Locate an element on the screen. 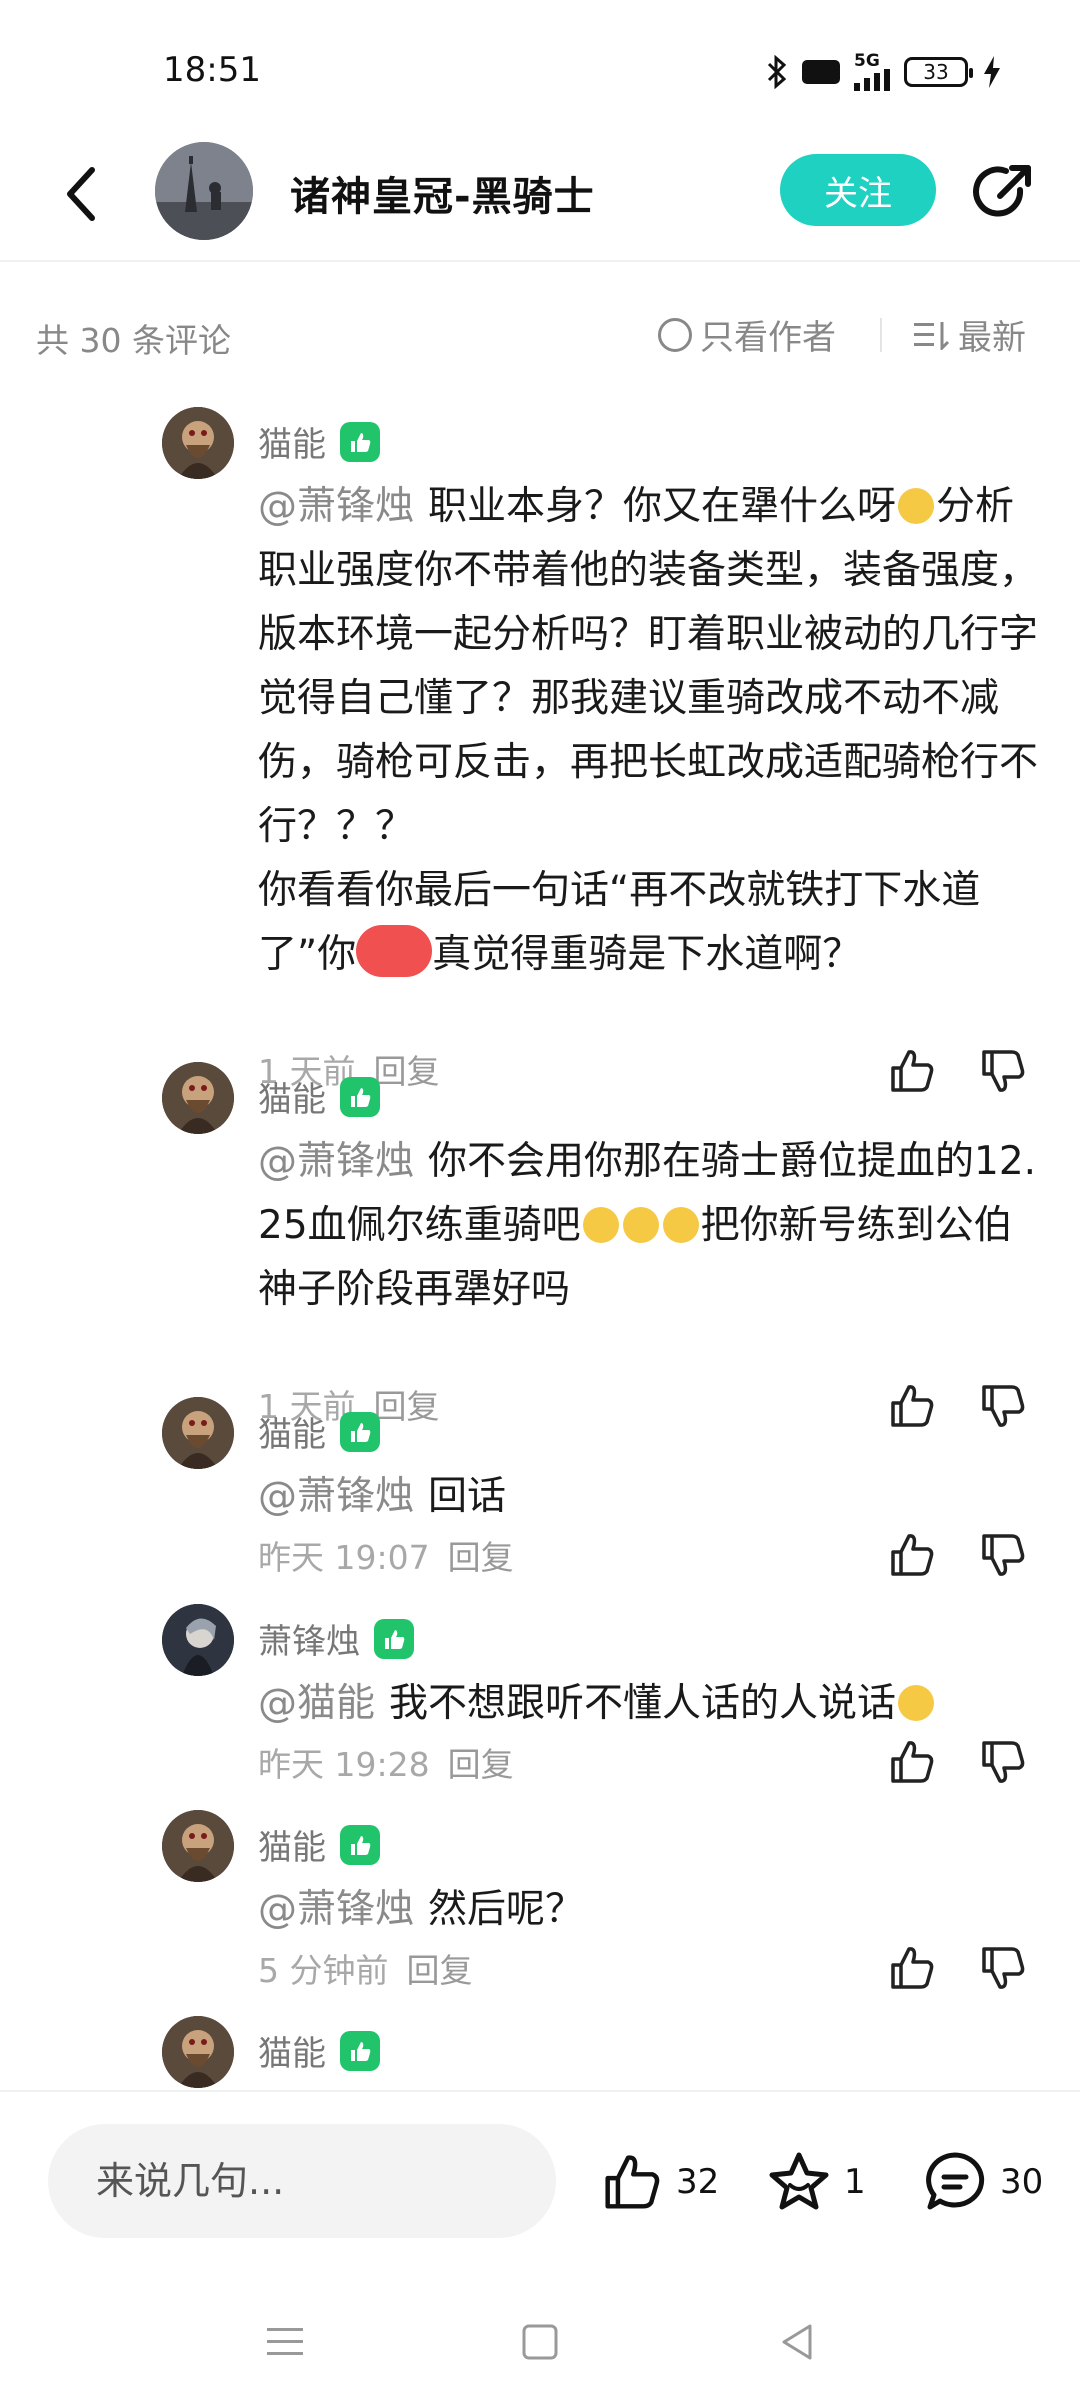 This screenshot has width=1080, height=2400. channel-avatar is located at coordinates (204, 191).